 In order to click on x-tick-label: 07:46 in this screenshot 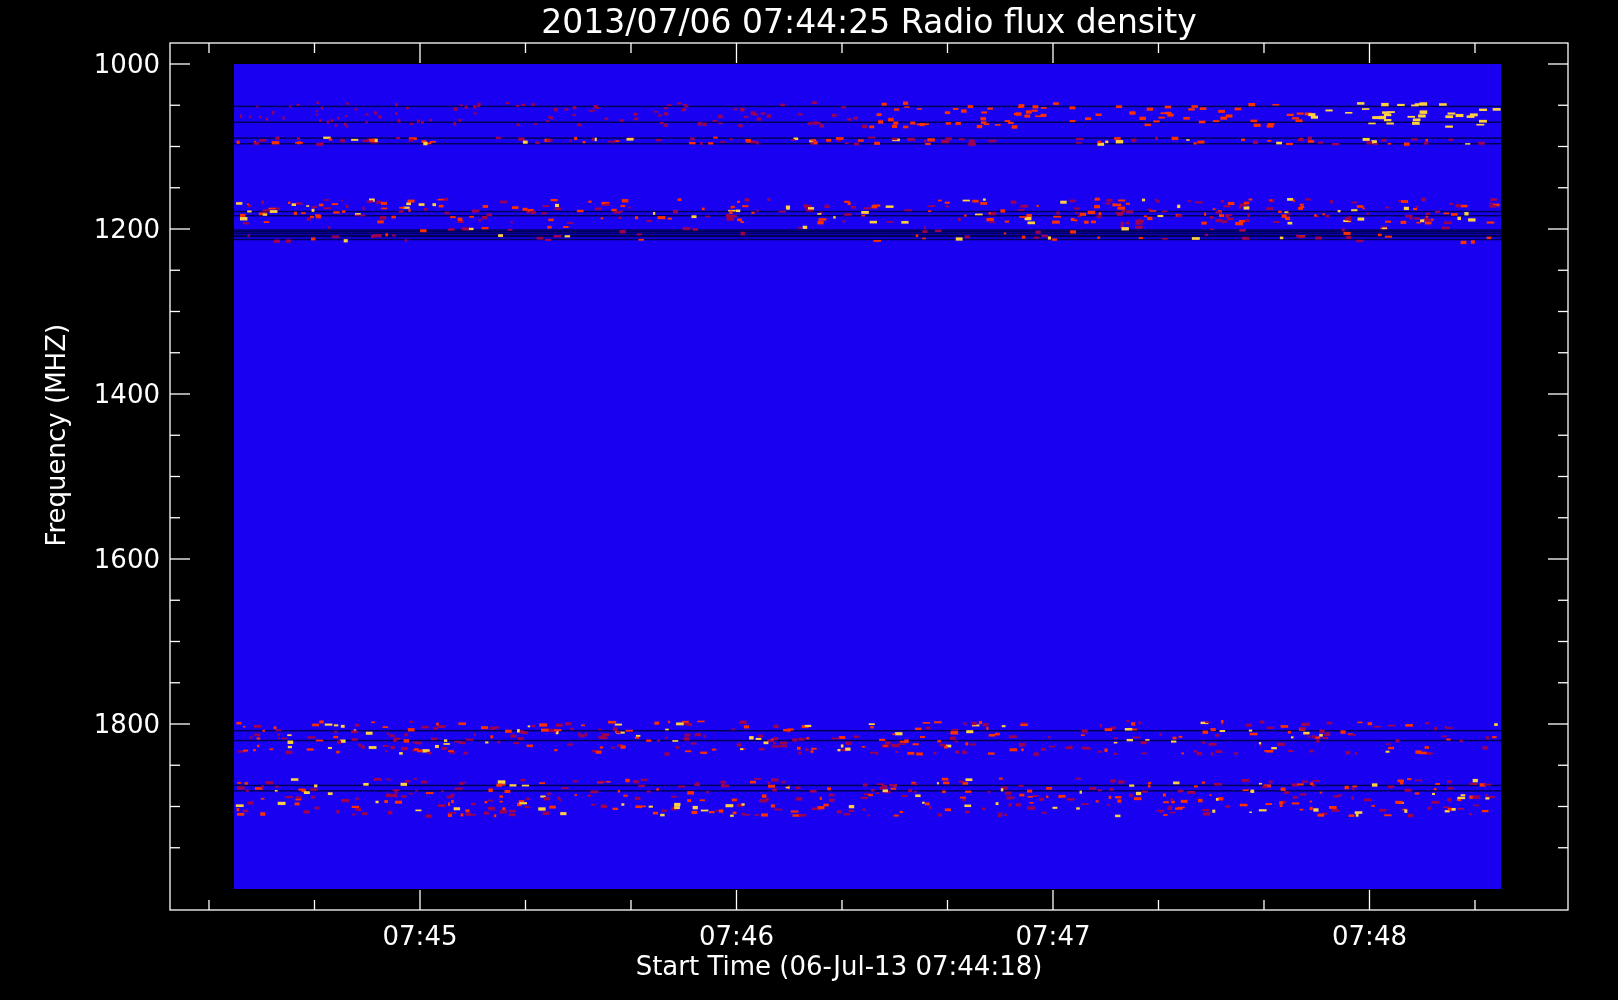, I will do `click(736, 936)`.